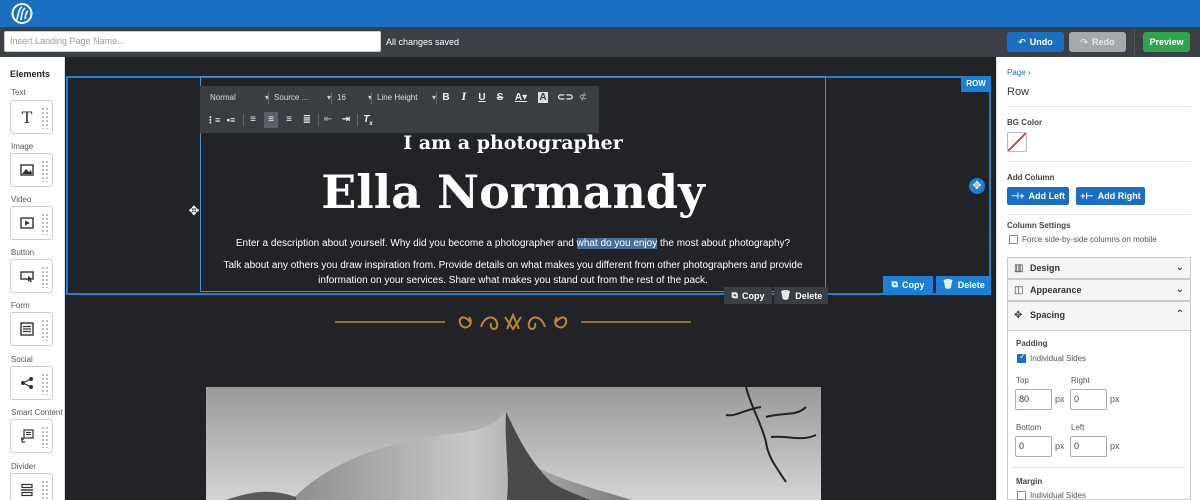 Image resolution: width=1200 pixels, height=500 pixels. What do you see at coordinates (1022, 380) in the screenshot?
I see `top-label: Top` at bounding box center [1022, 380].